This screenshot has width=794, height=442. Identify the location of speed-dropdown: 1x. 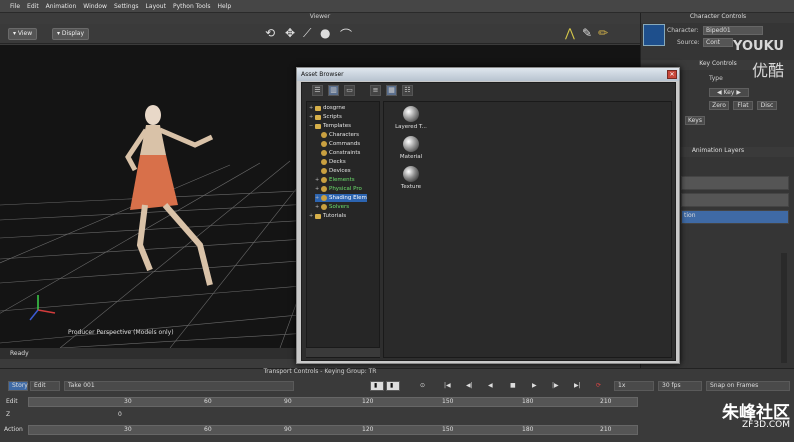
(634, 386).